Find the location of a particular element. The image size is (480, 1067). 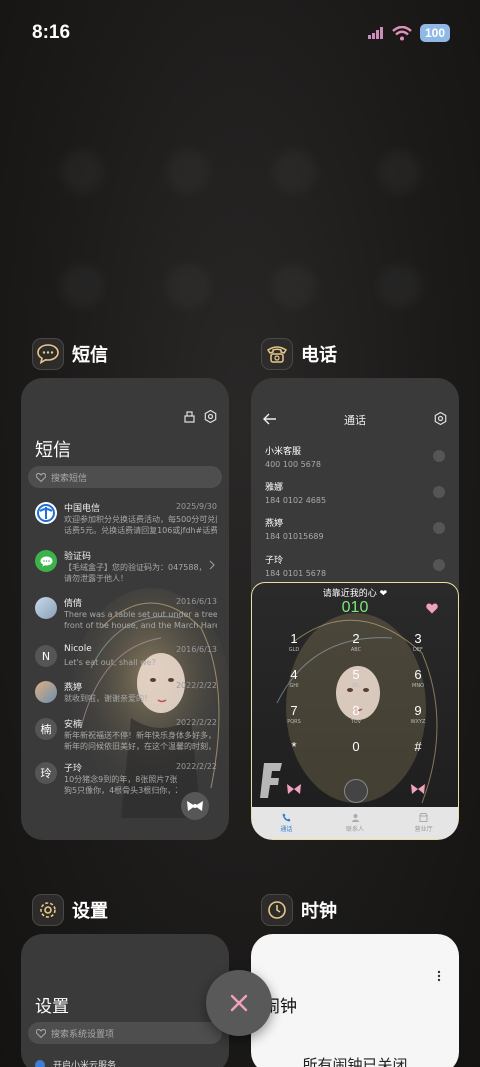

phone-tab-bar: 通话 联系人 营业厅 is located at coordinates (355, 823).